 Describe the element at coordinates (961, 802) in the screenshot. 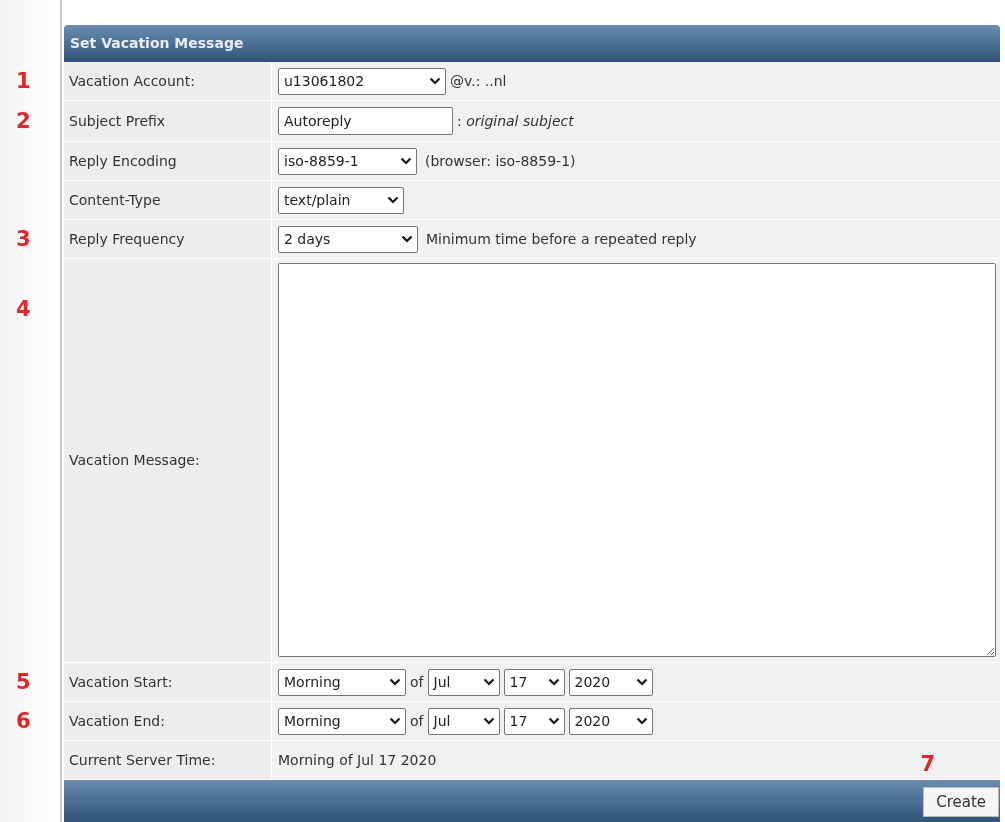

I see `create-button: Create` at that location.